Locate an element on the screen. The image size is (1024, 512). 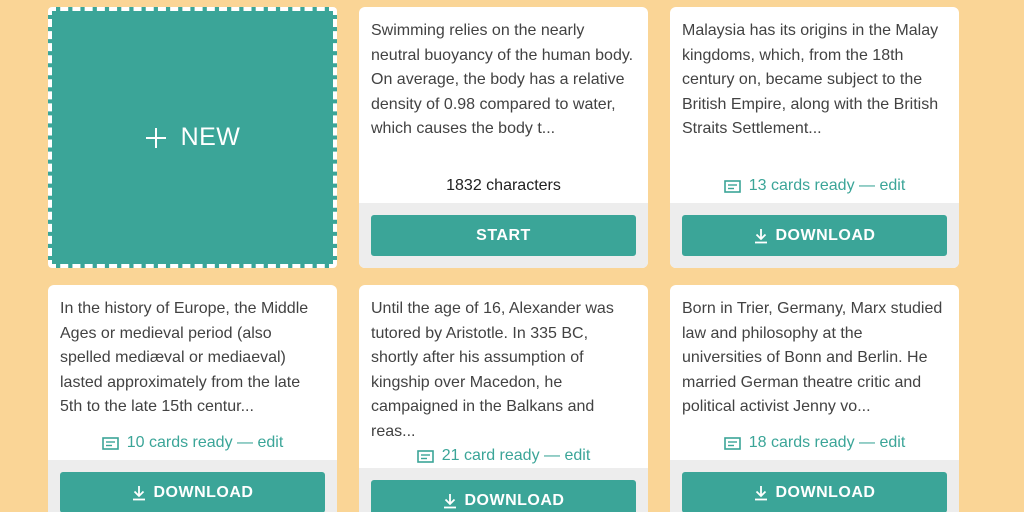
new-card-label: NEW is located at coordinates (210, 137).